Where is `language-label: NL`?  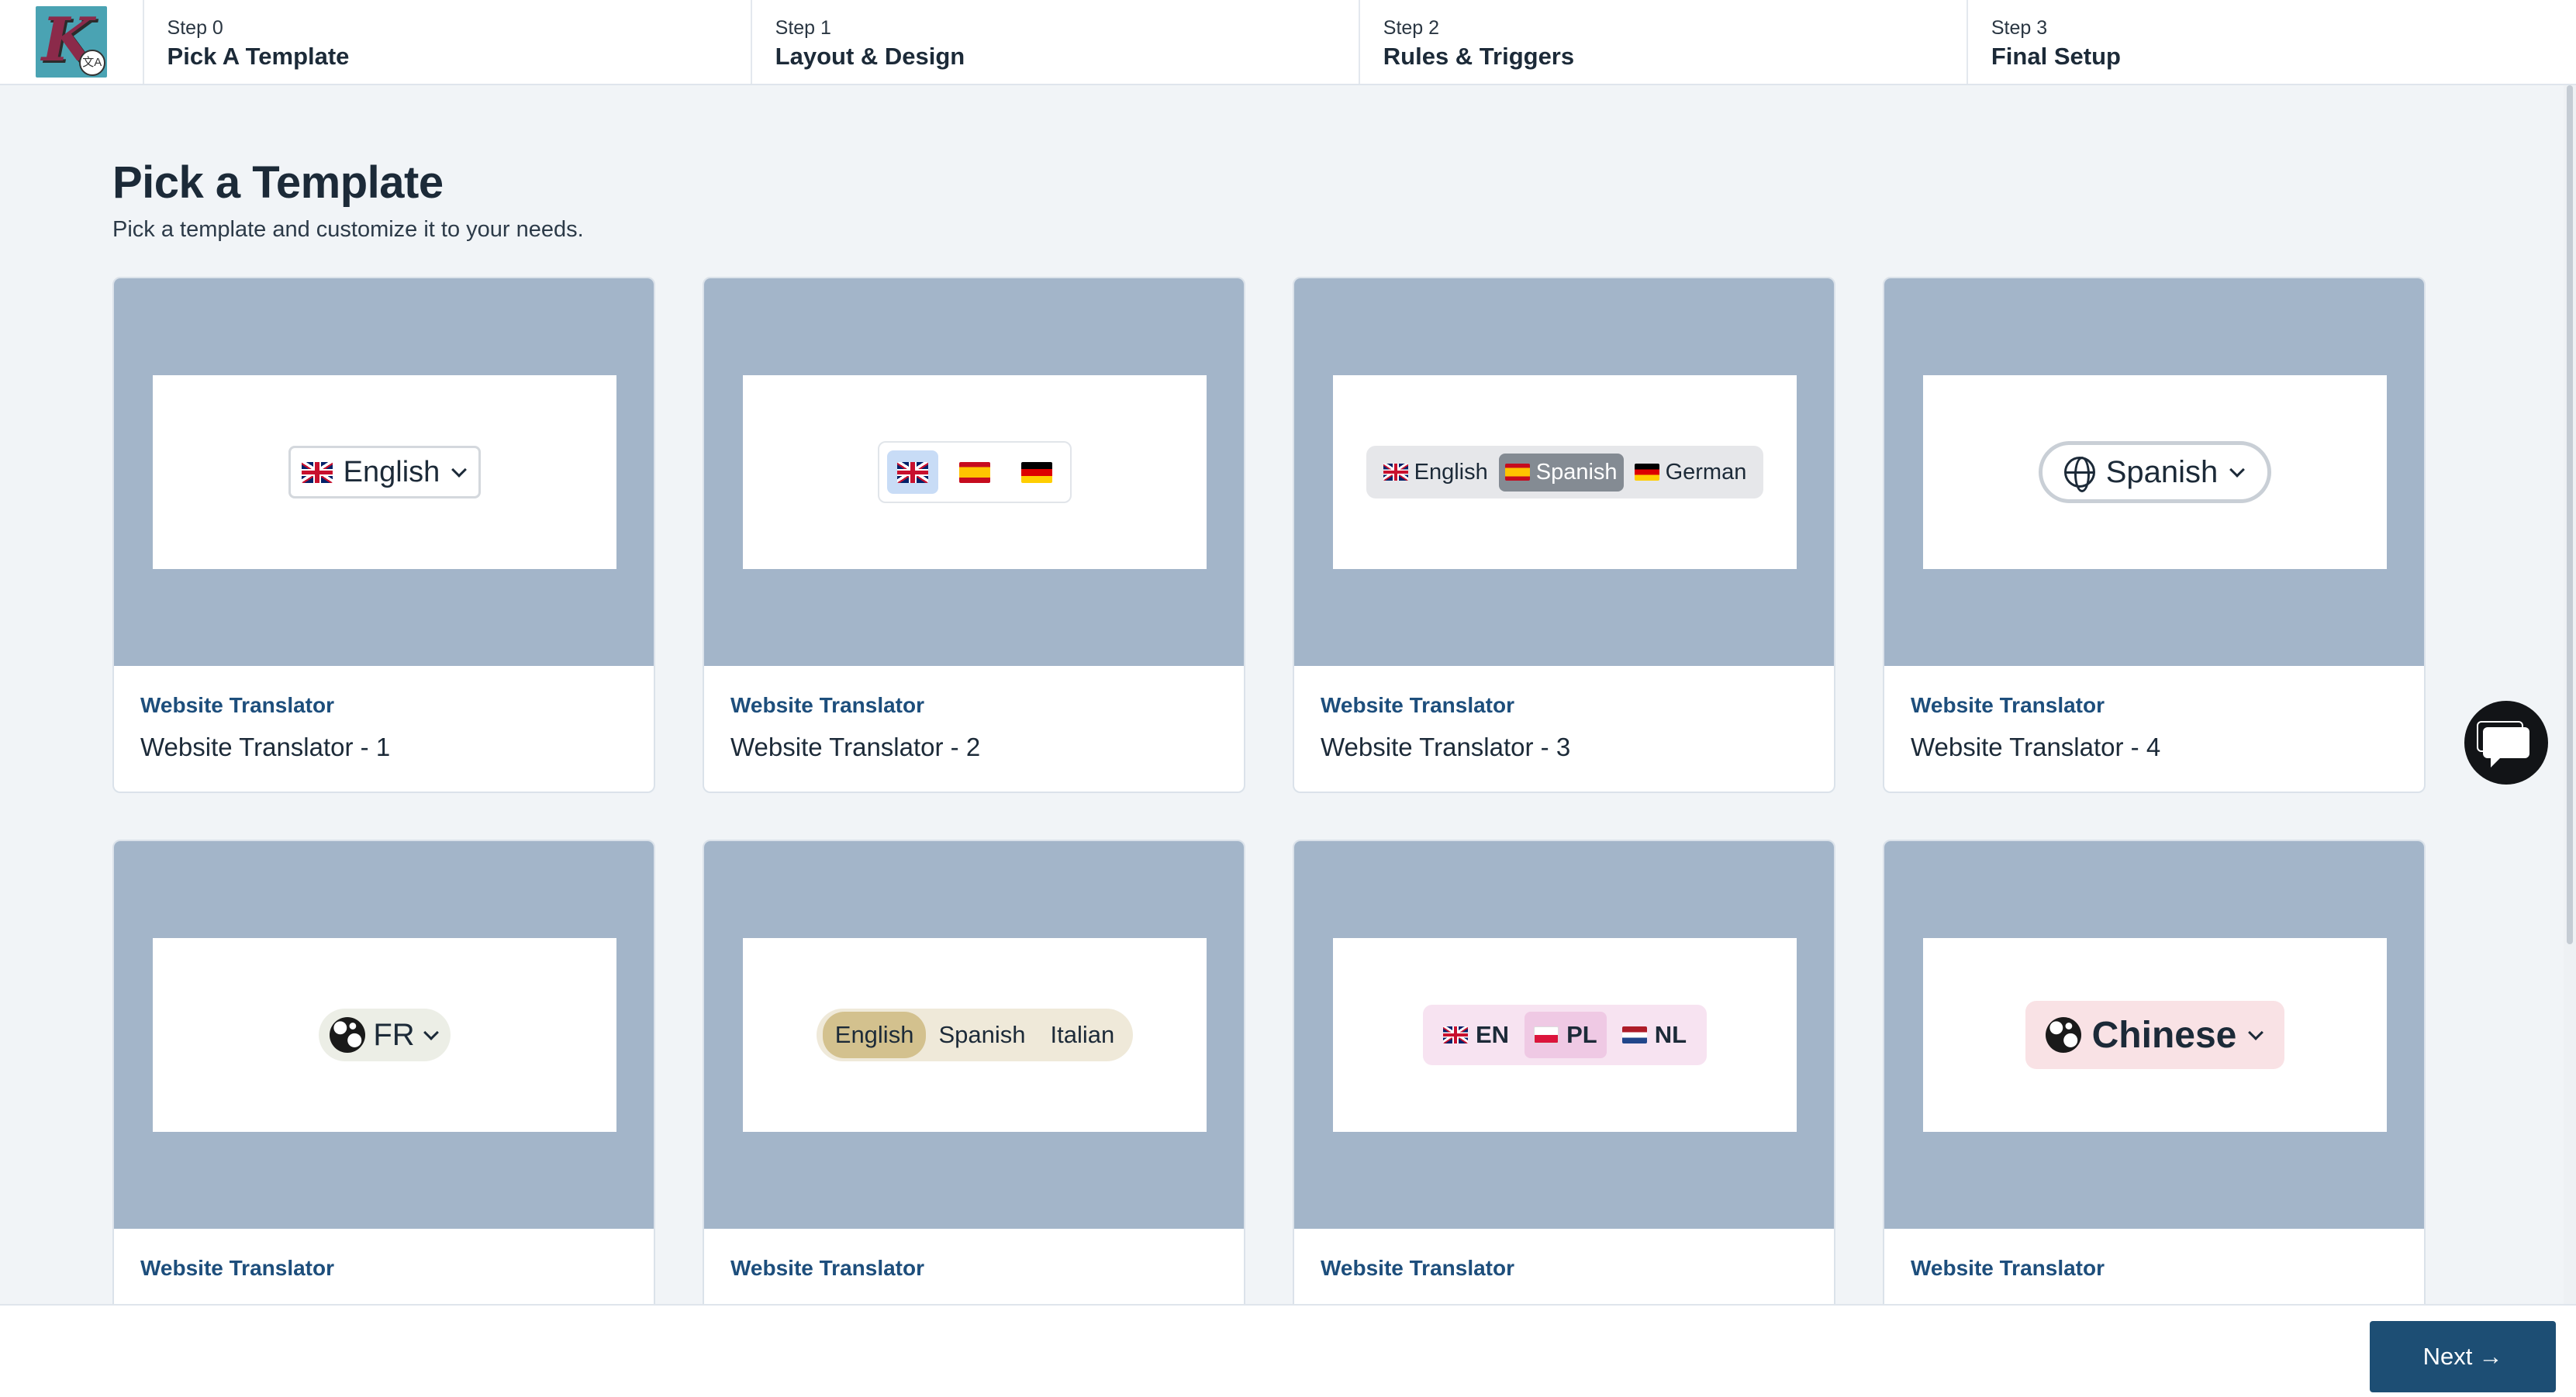
language-label: NL is located at coordinates (1670, 1034).